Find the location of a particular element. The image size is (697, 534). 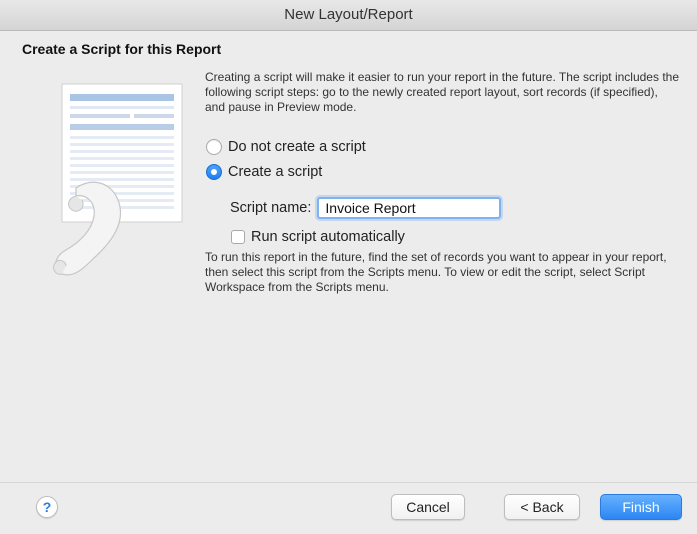

page-title: Create a Script for this Report is located at coordinates (122, 49).